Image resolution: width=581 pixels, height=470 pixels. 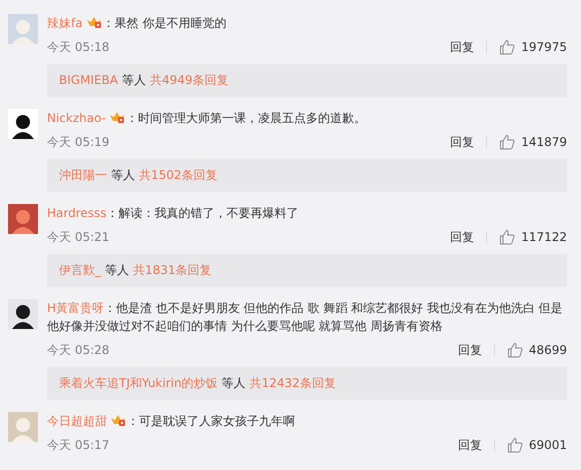 I want to click on reply-count-link: 共4949条回复, so click(x=189, y=80).